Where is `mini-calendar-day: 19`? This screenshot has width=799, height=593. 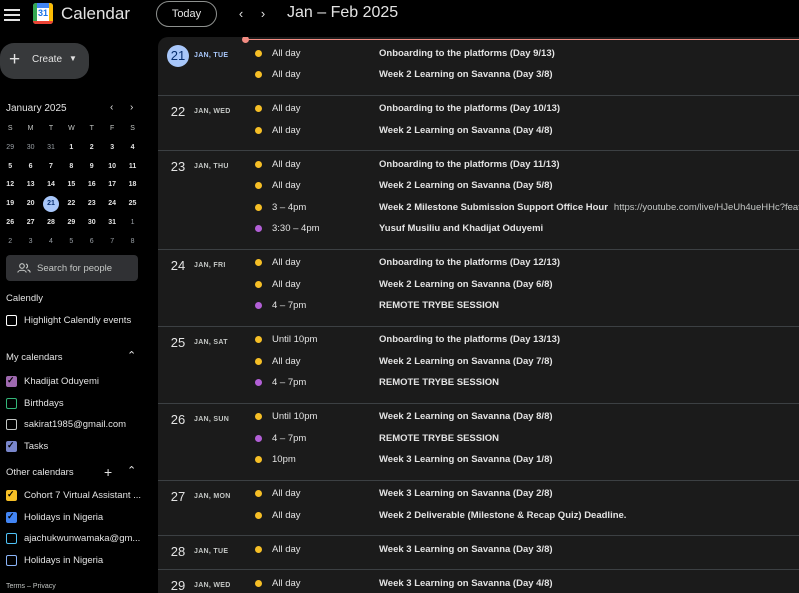 mini-calendar-day: 19 is located at coordinates (10, 204).